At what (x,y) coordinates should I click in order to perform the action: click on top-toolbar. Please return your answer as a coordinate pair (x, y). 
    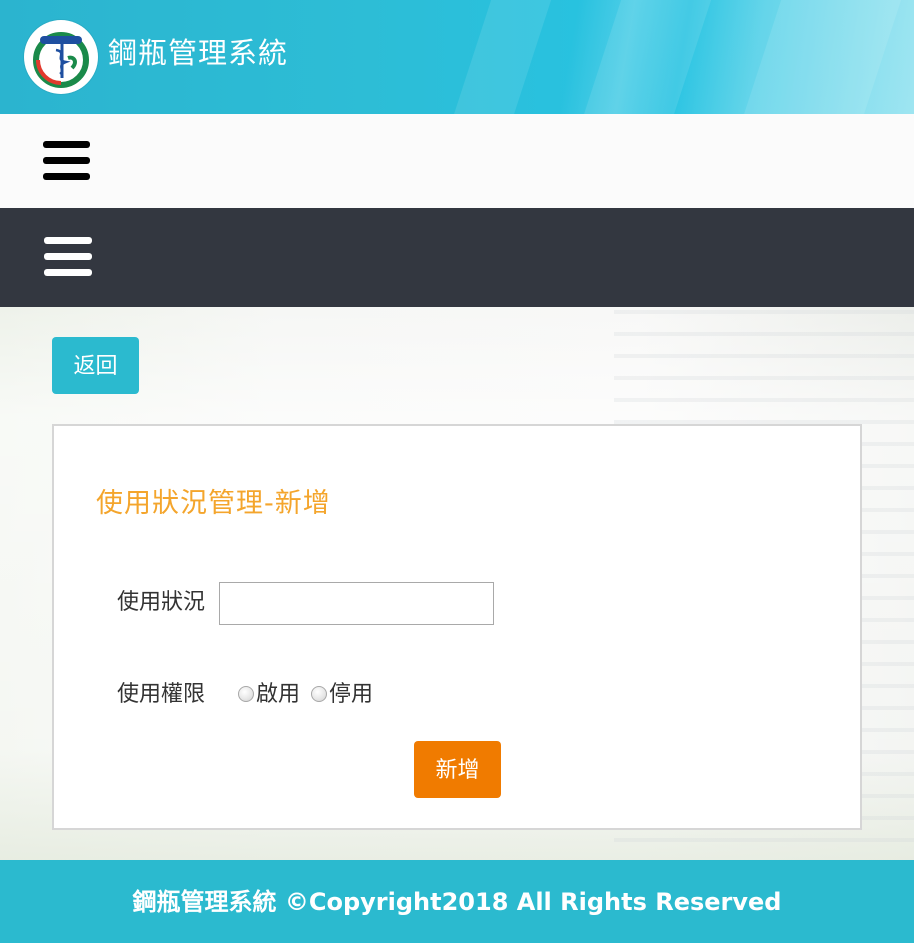
    Looking at the image, I should click on (457, 161).